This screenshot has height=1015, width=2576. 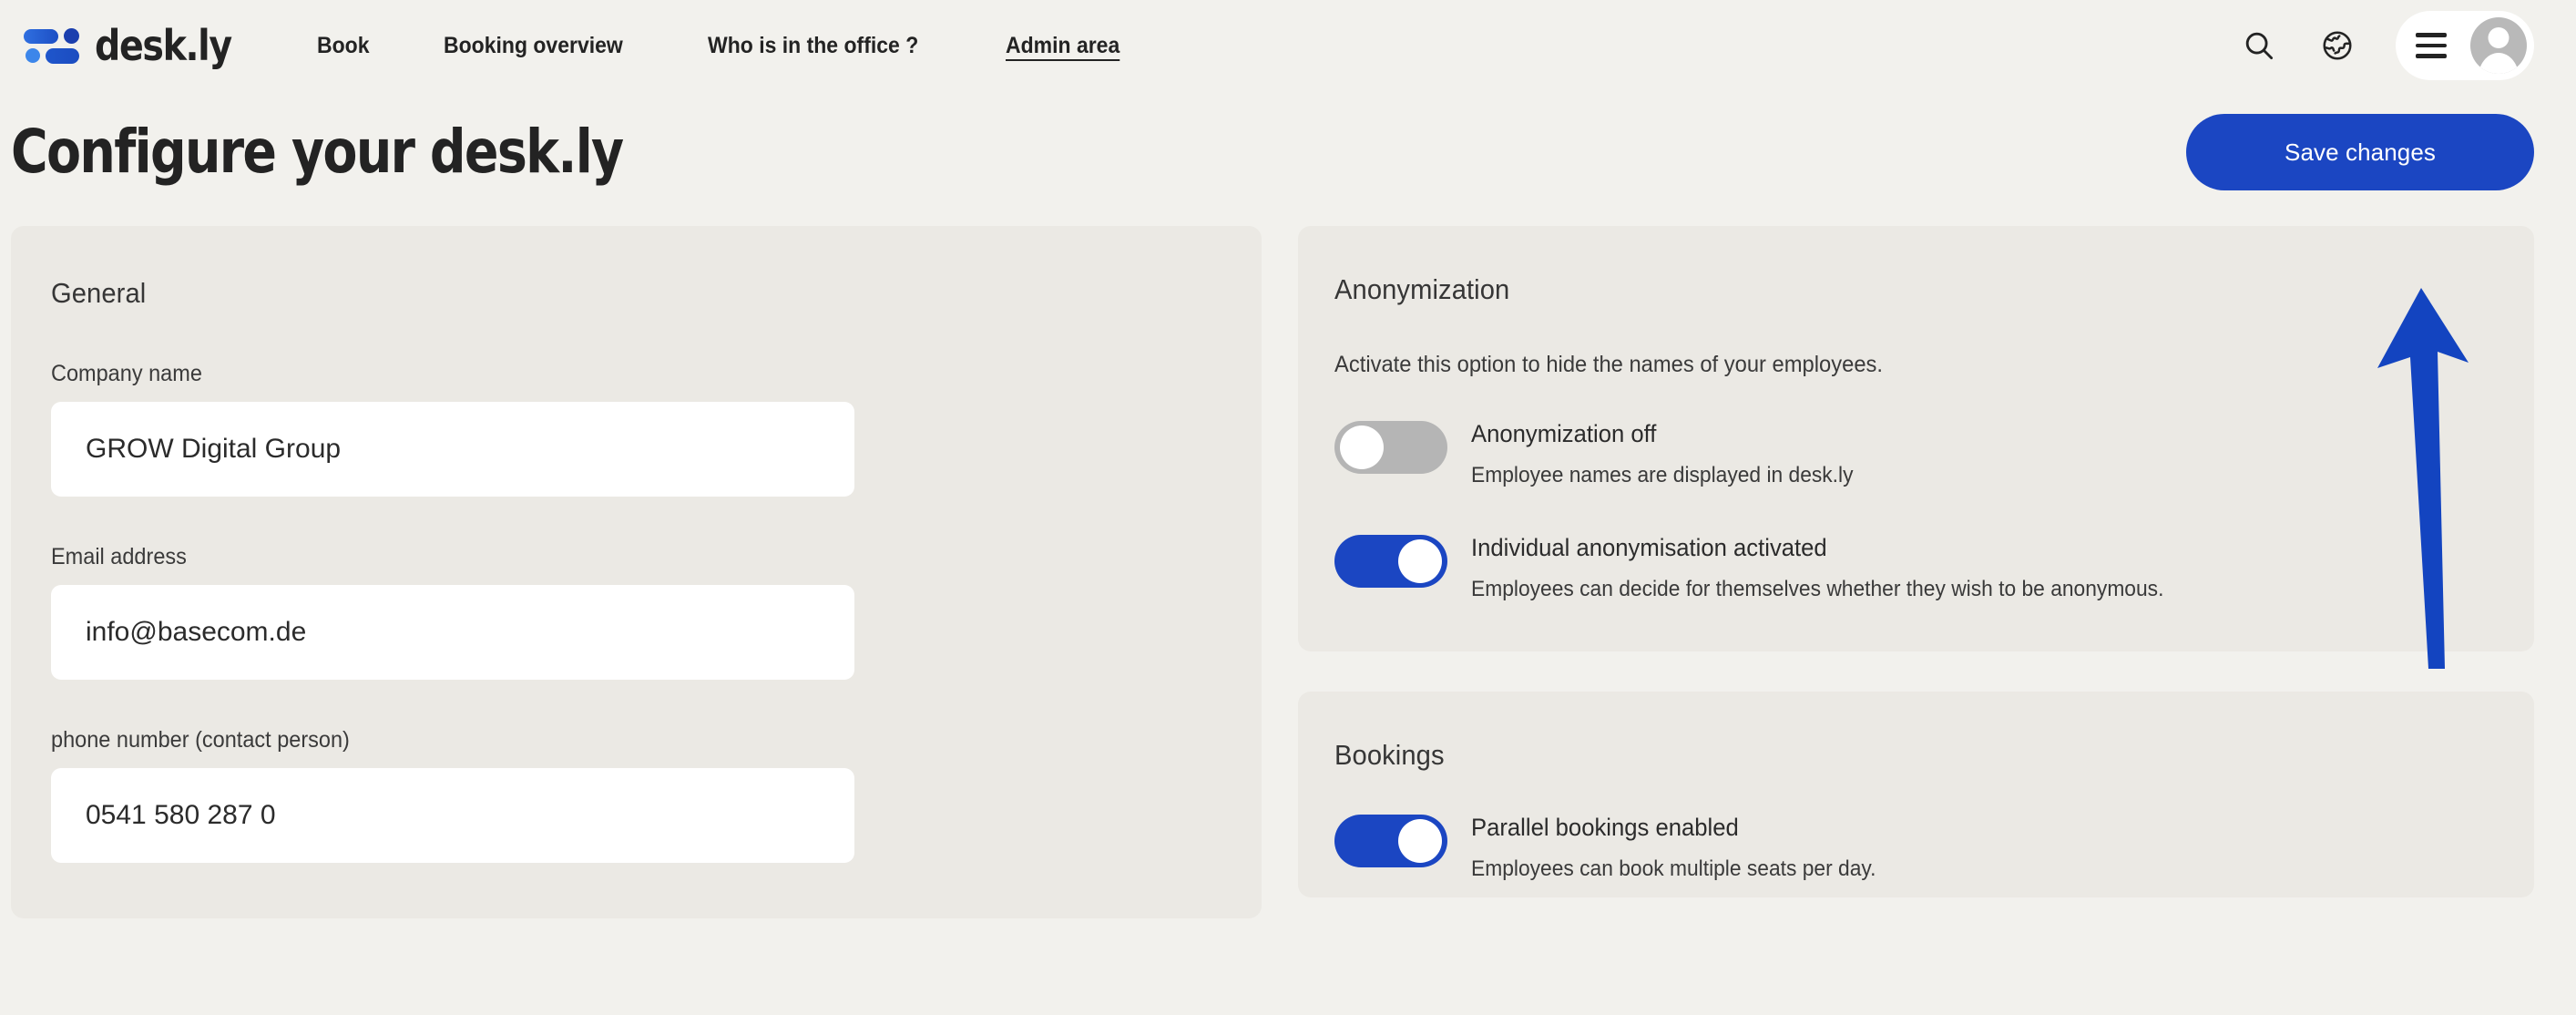 What do you see at coordinates (2259, 46) in the screenshot?
I see `search-icon` at bounding box center [2259, 46].